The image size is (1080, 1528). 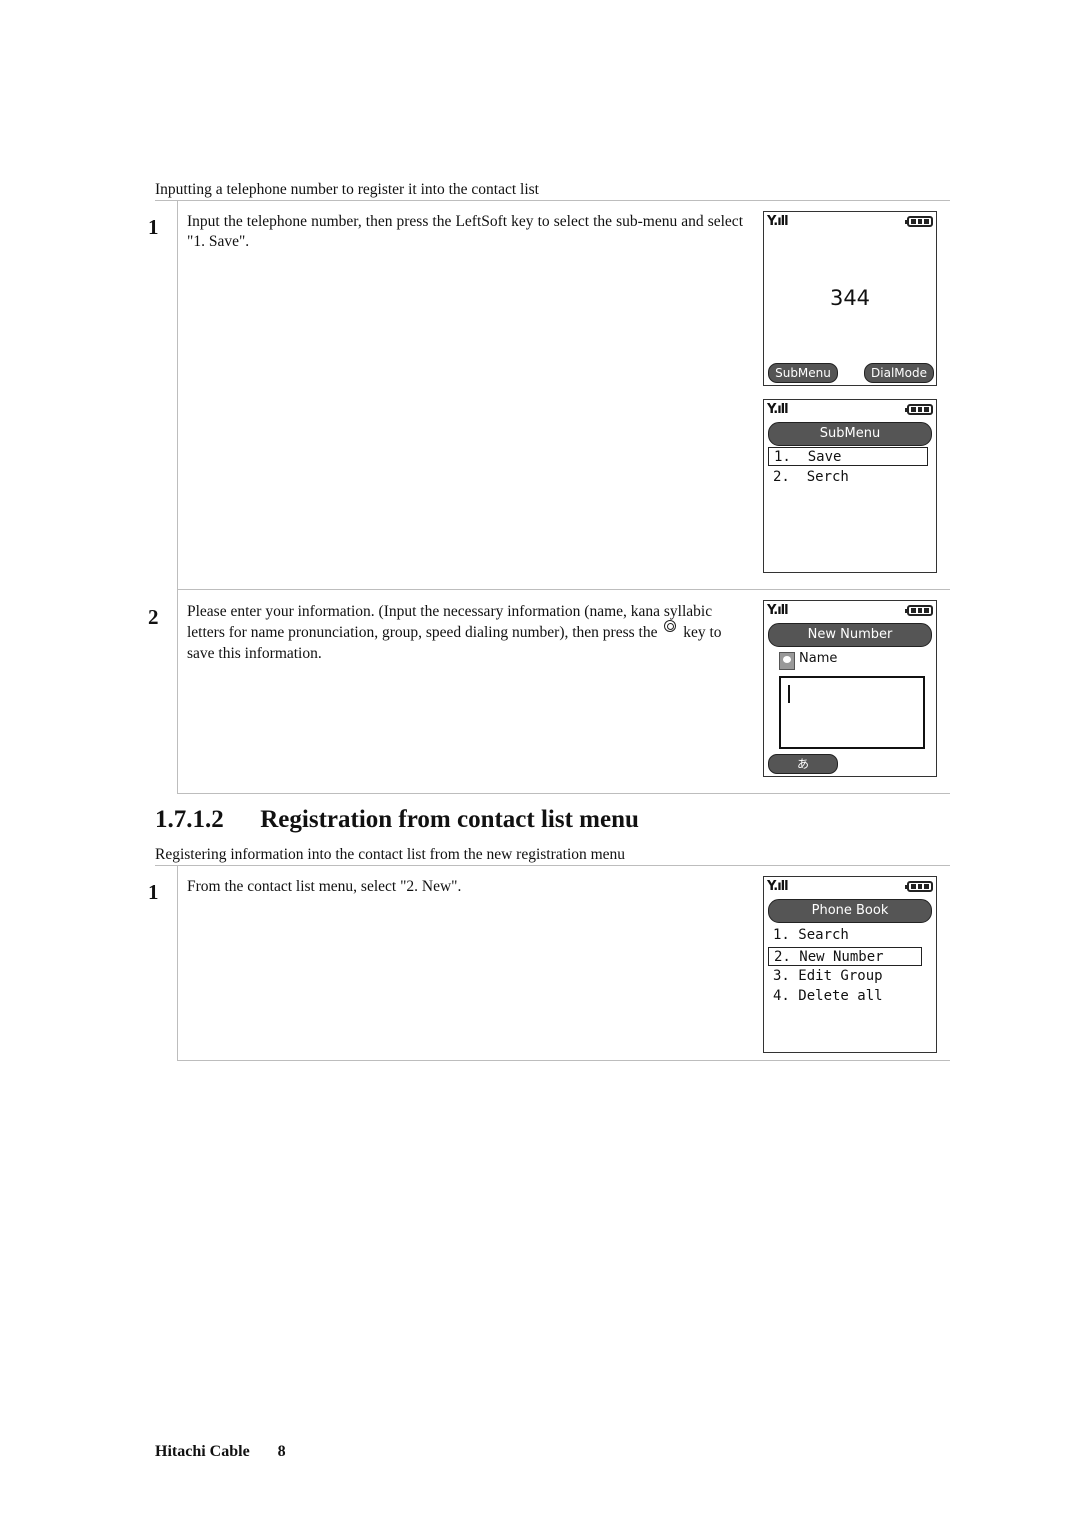 I want to click on step-number: 2, so click(x=153, y=617).